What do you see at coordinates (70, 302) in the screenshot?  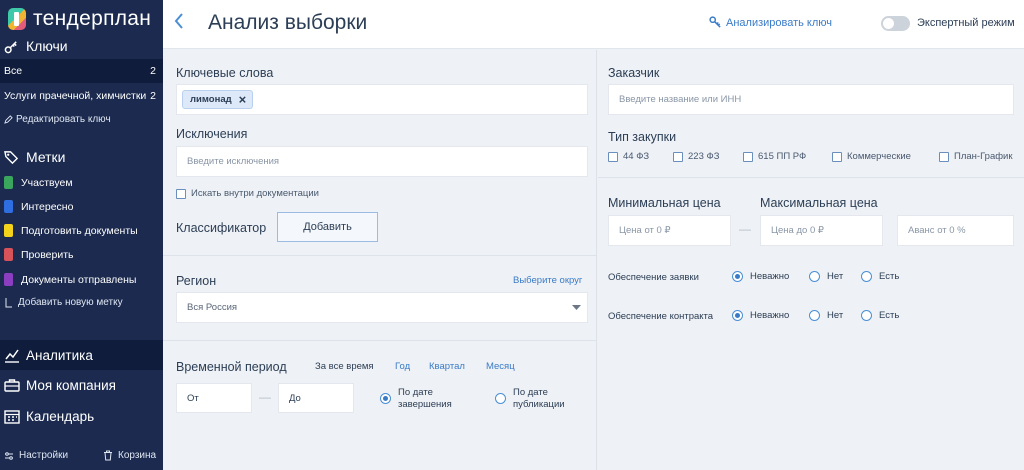 I see `add-tag-label: Добавить новую метку` at bounding box center [70, 302].